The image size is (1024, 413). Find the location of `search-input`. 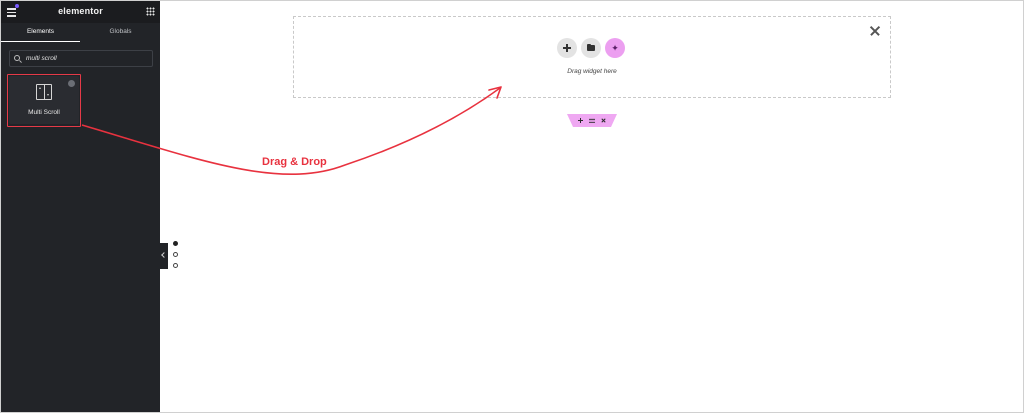

search-input is located at coordinates (86, 58).